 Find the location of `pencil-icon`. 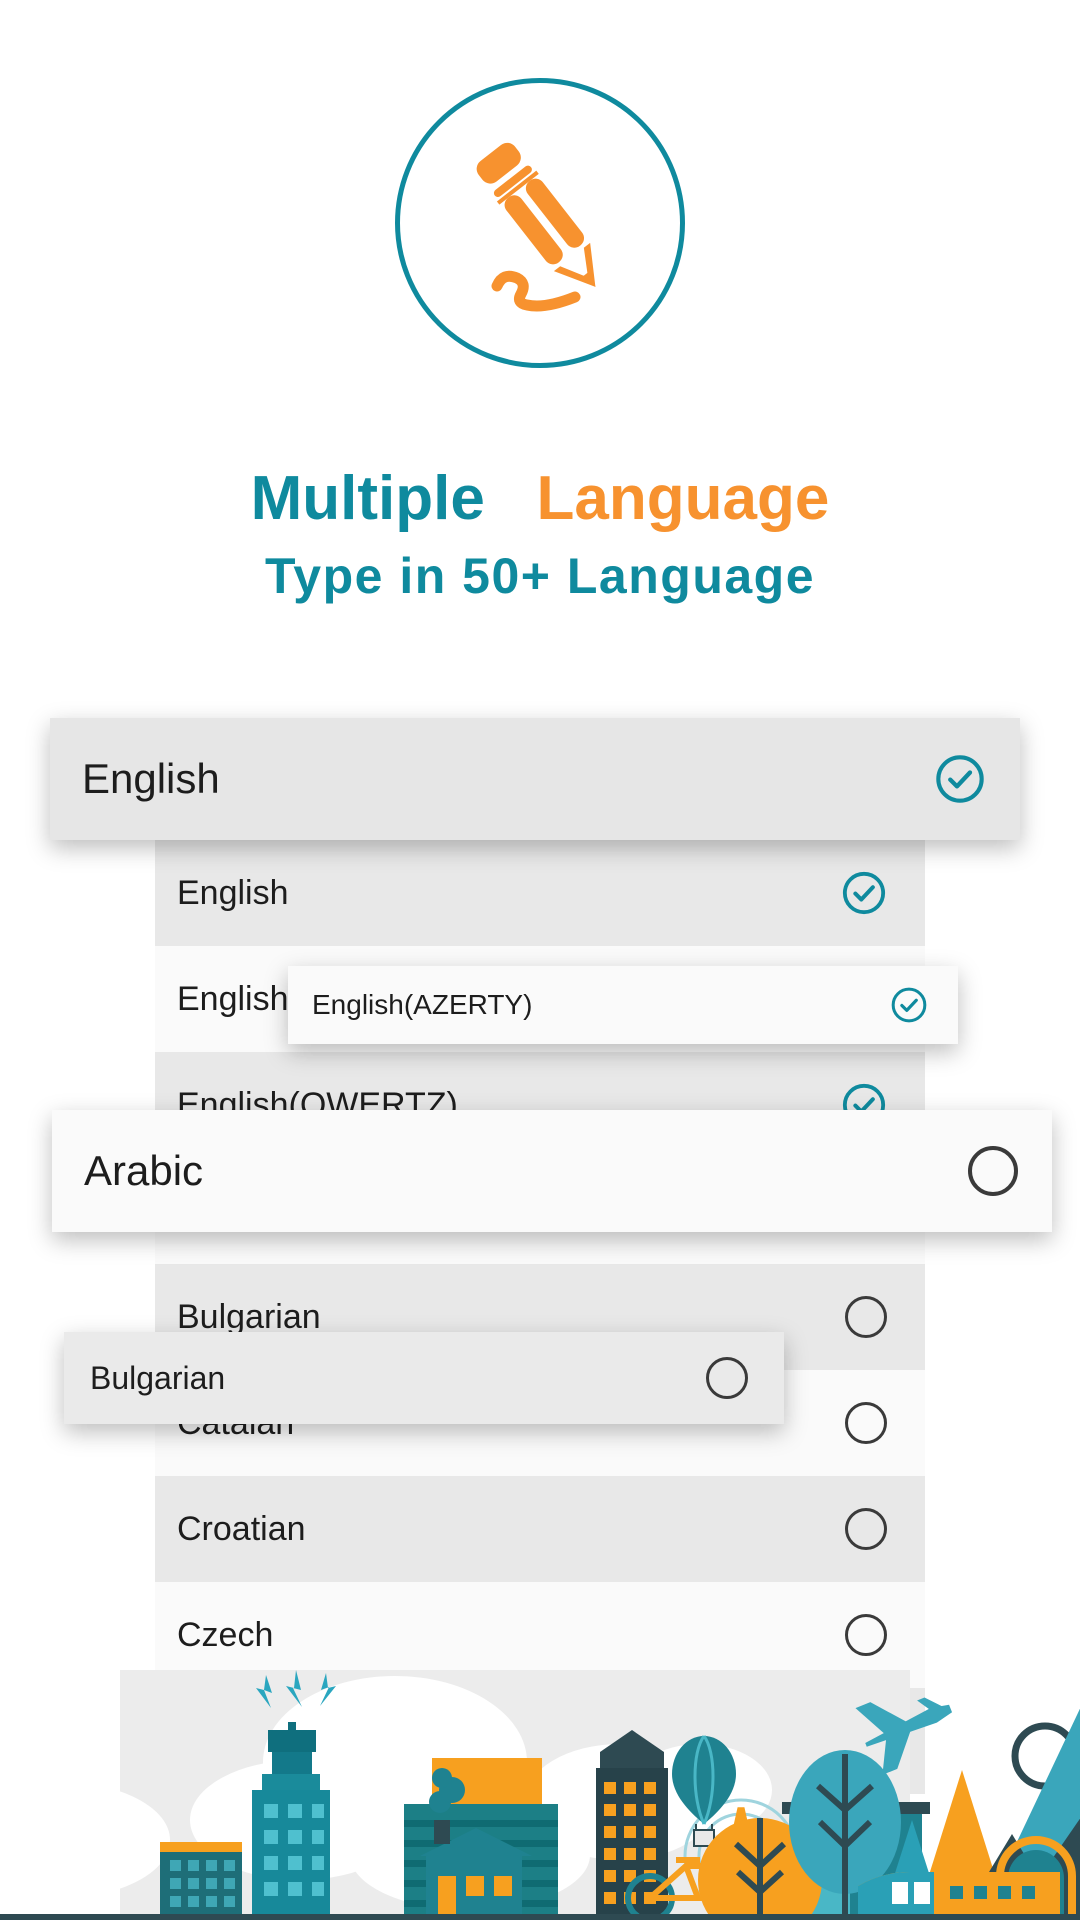

pencil-icon is located at coordinates (540, 223).